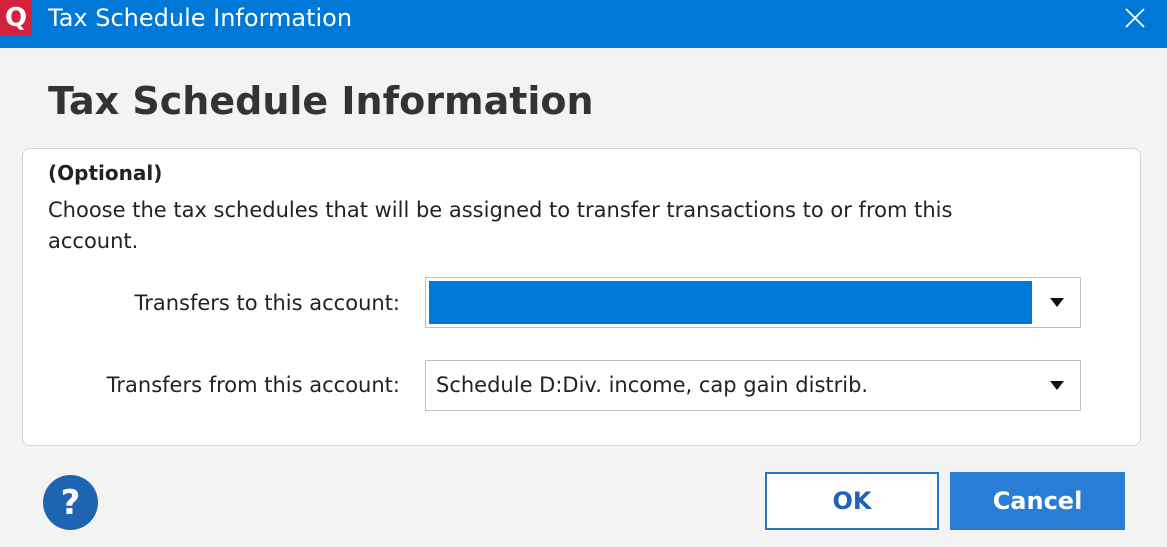 The width and height of the screenshot is (1167, 547). I want to click on transfers-to-dropdown, so click(753, 302).